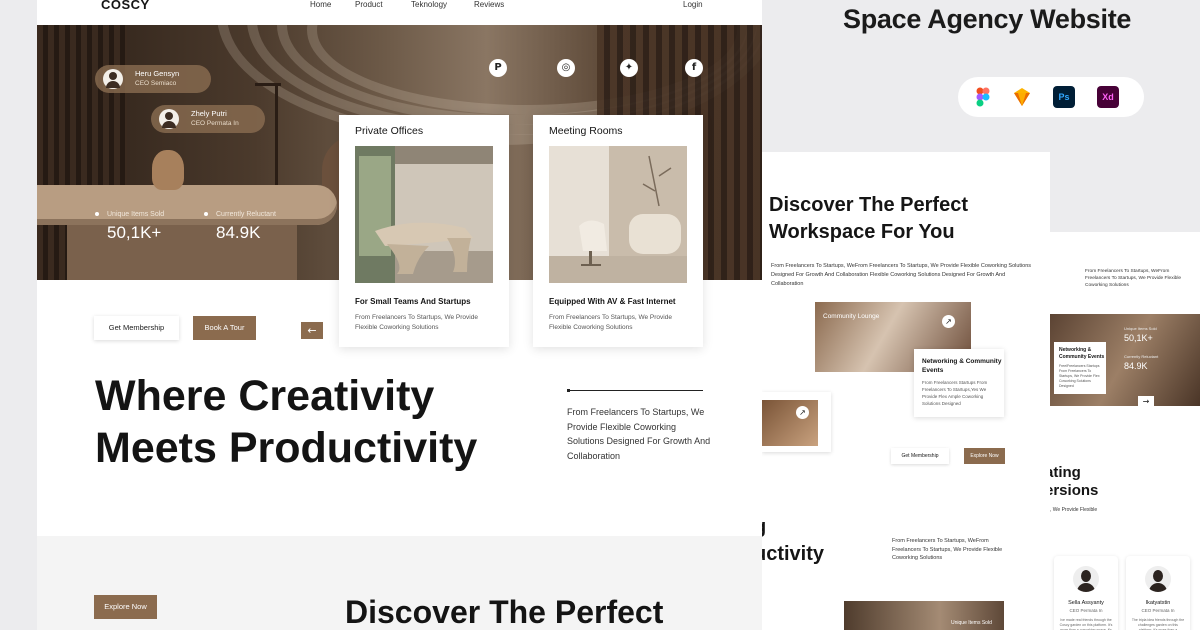 This screenshot has width=1200, height=630. I want to click on preview2-bottom-image: Unique Items Sold, so click(924, 615).